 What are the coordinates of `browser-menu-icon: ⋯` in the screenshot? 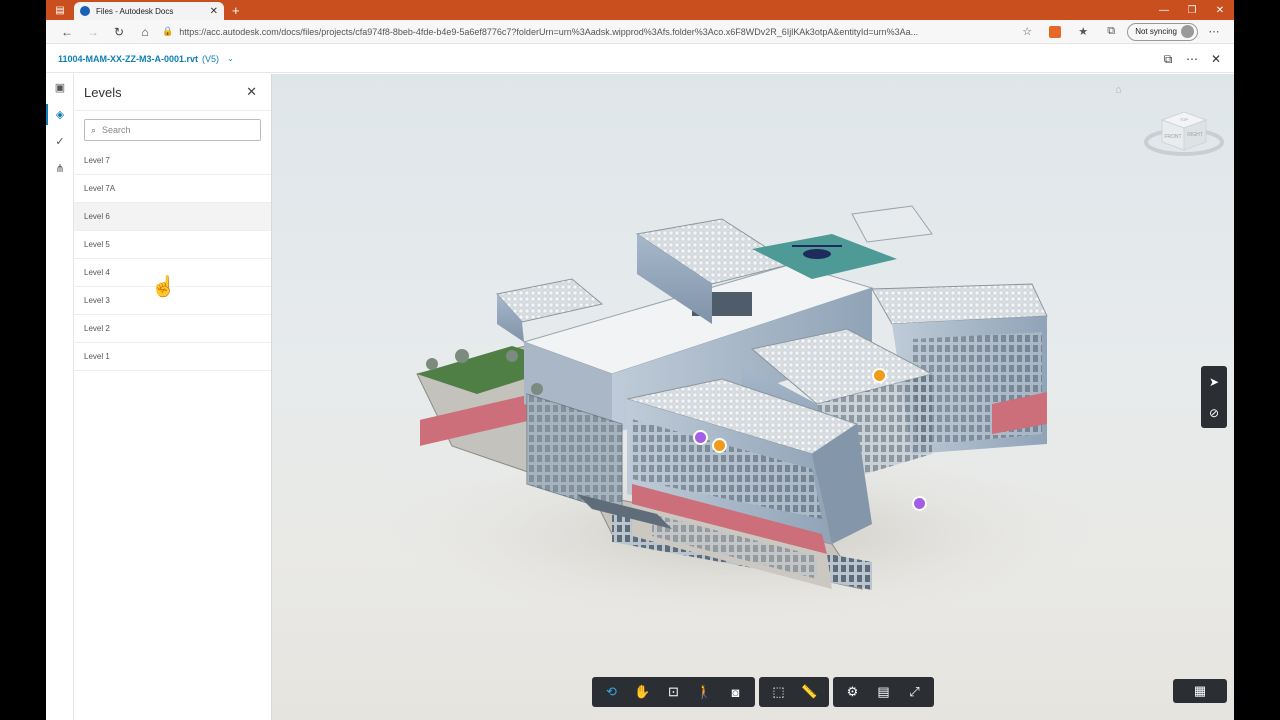 It's located at (1214, 32).